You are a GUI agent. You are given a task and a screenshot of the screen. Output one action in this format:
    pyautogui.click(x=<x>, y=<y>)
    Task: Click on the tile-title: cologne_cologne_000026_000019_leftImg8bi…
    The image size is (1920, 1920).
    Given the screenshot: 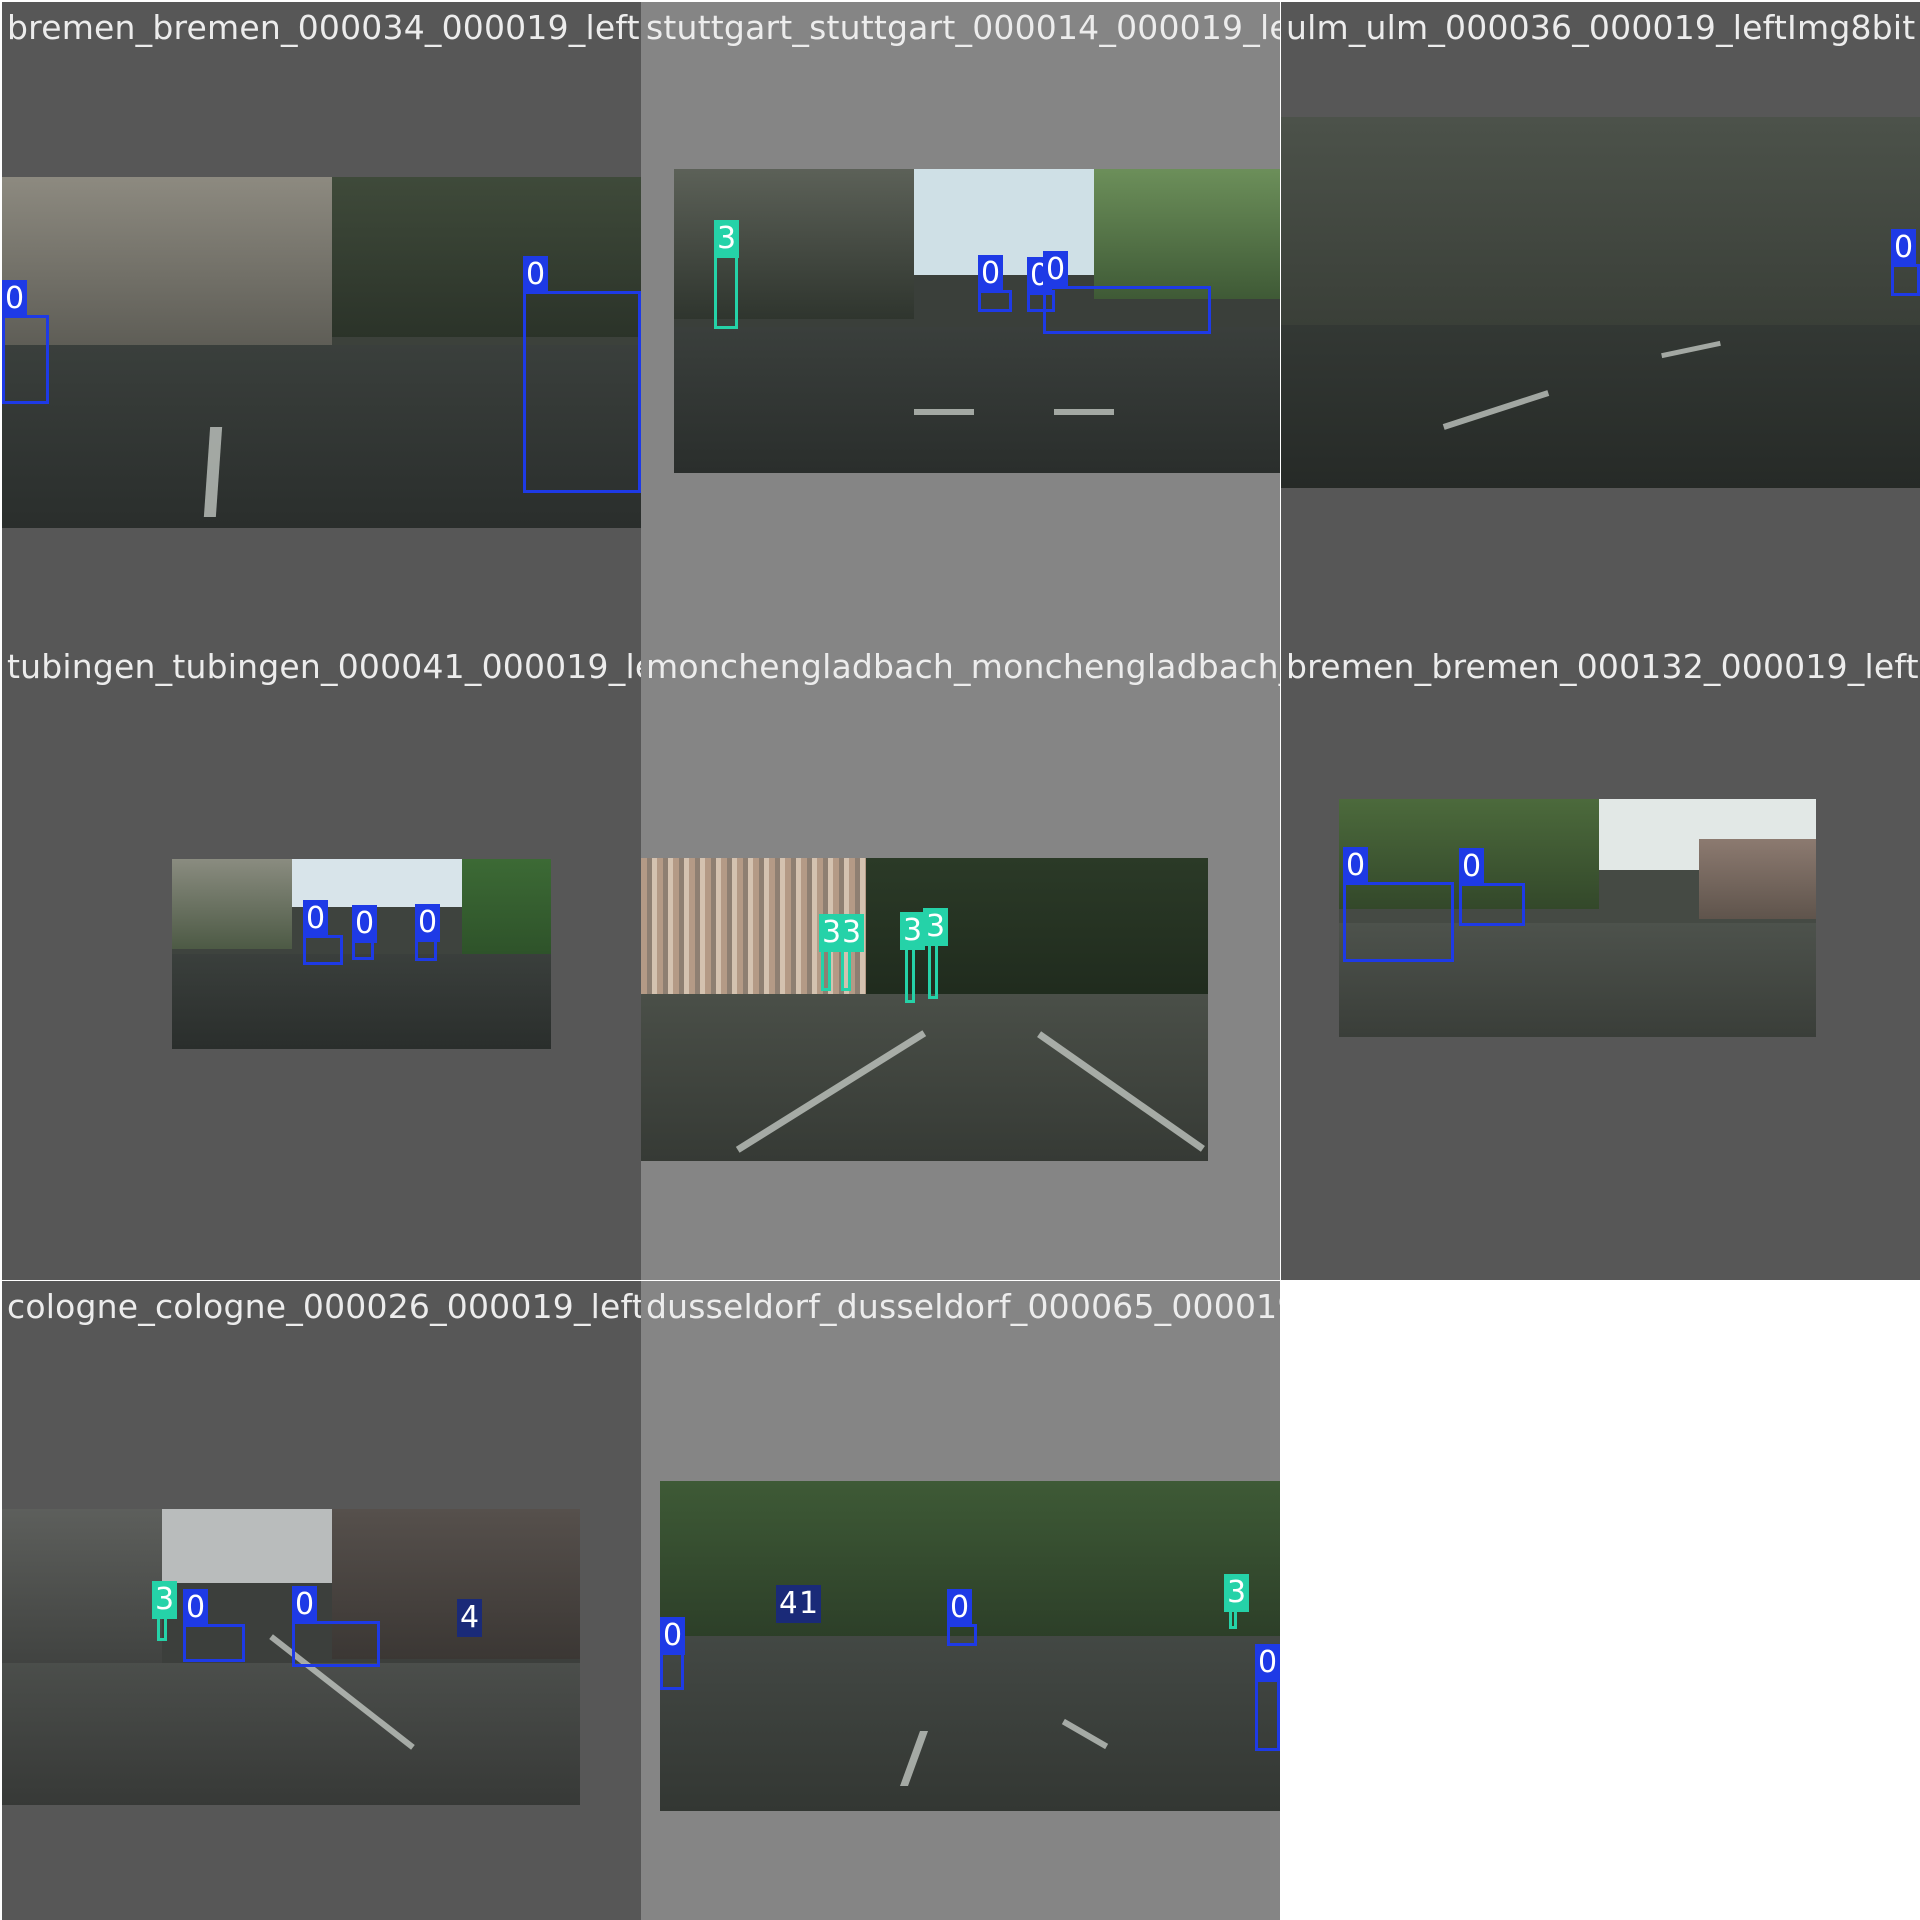 What is the action you would take?
    pyautogui.click(x=324, y=1306)
    